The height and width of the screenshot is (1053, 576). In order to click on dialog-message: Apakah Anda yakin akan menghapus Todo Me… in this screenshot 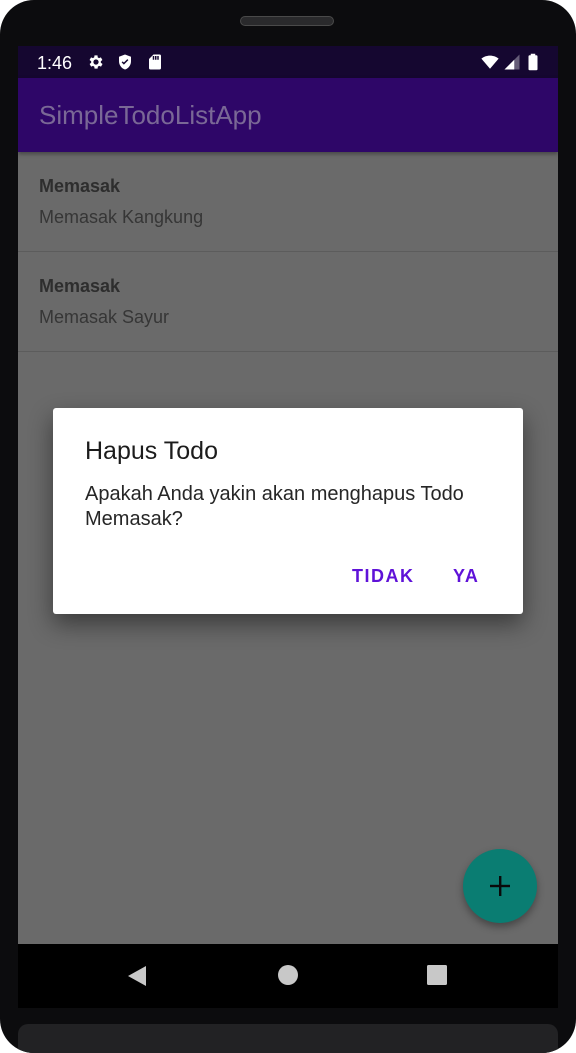, I will do `click(274, 506)`.